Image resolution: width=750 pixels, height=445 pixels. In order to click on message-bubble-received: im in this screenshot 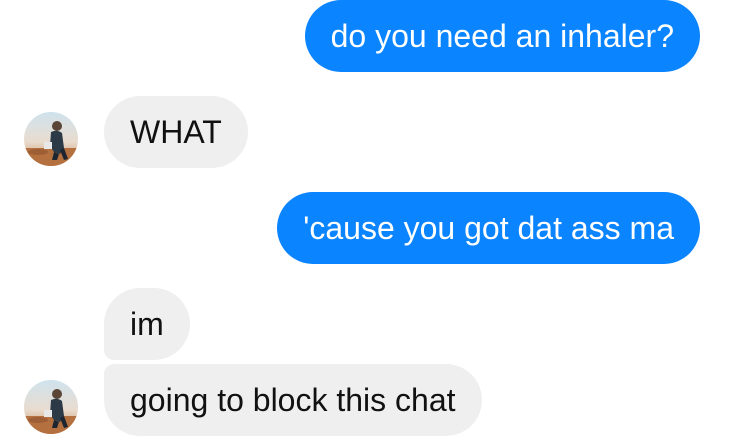, I will do `click(147, 324)`.